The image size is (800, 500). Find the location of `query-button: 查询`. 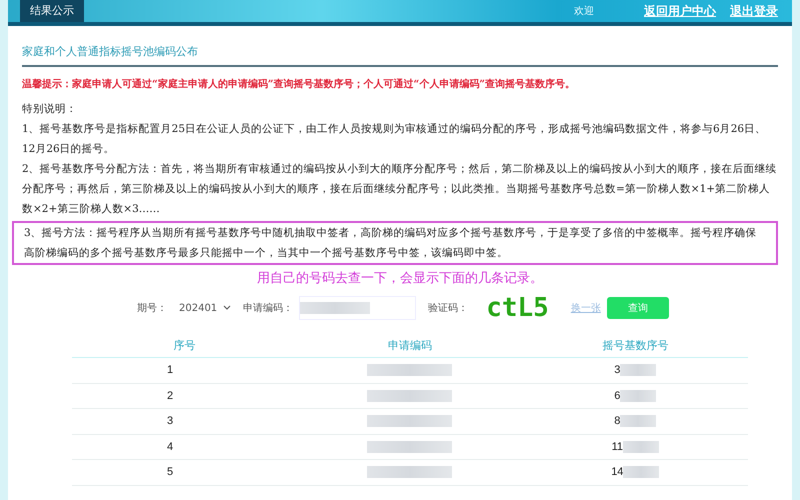

query-button: 查询 is located at coordinates (637, 308).